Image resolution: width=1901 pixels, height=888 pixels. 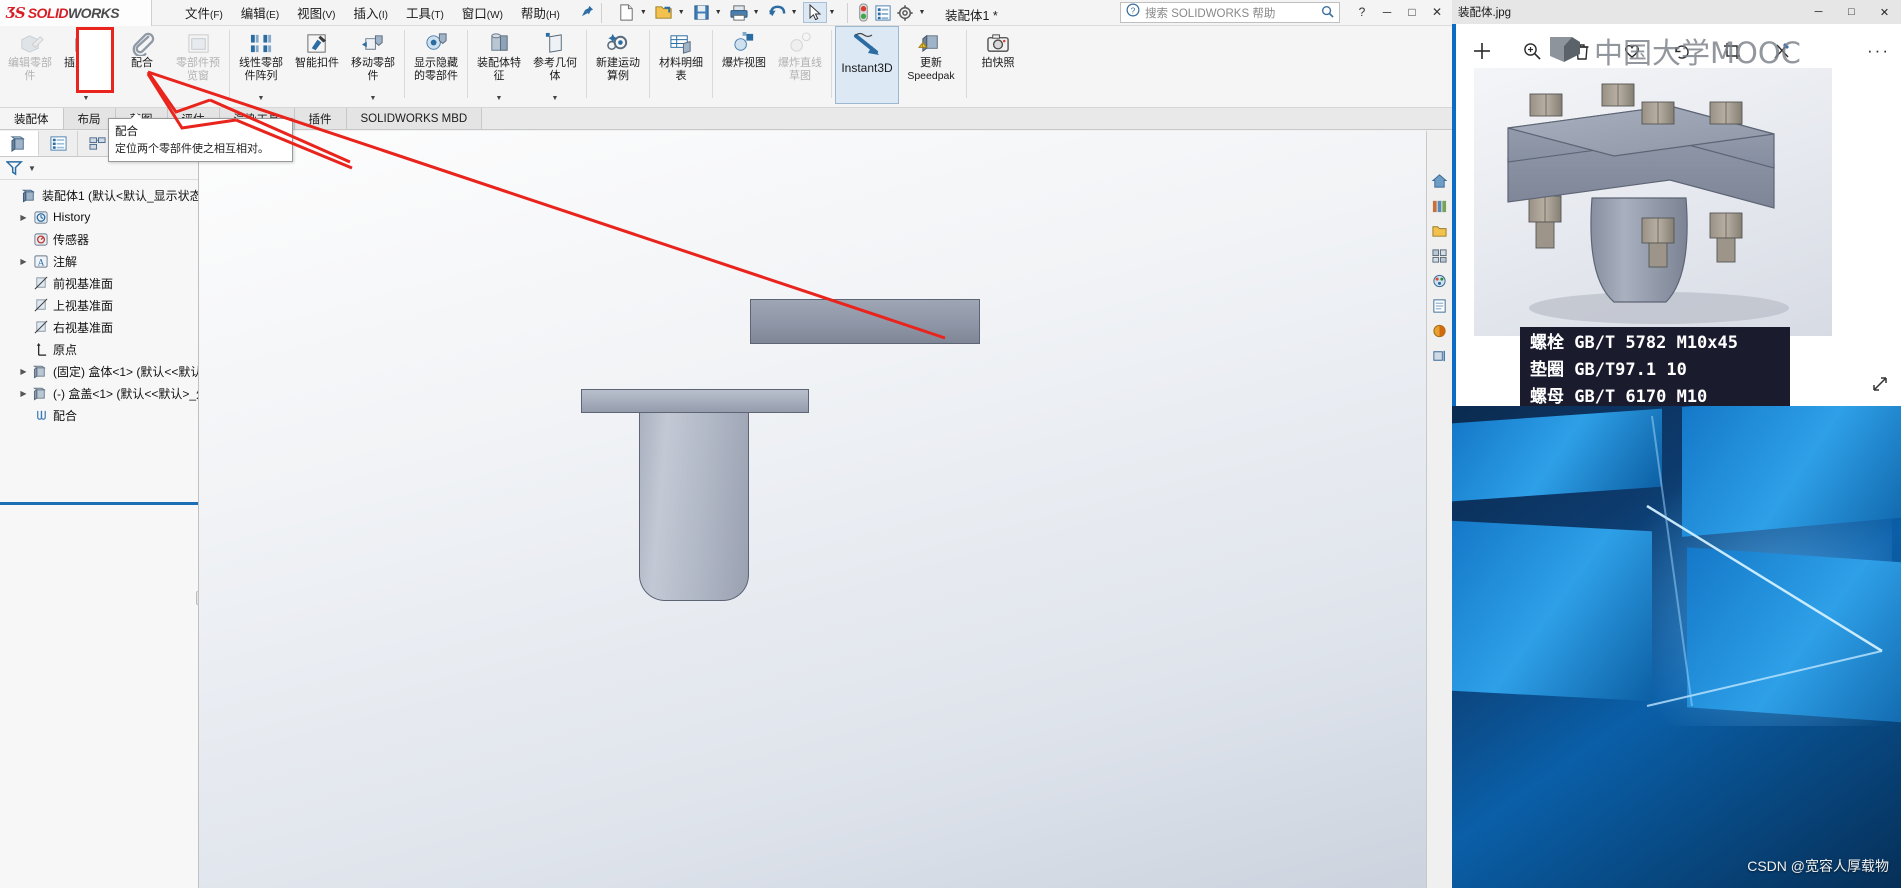 What do you see at coordinates (718, 12) in the screenshot?
I see `save-document-caret-icon: ▼` at bounding box center [718, 12].